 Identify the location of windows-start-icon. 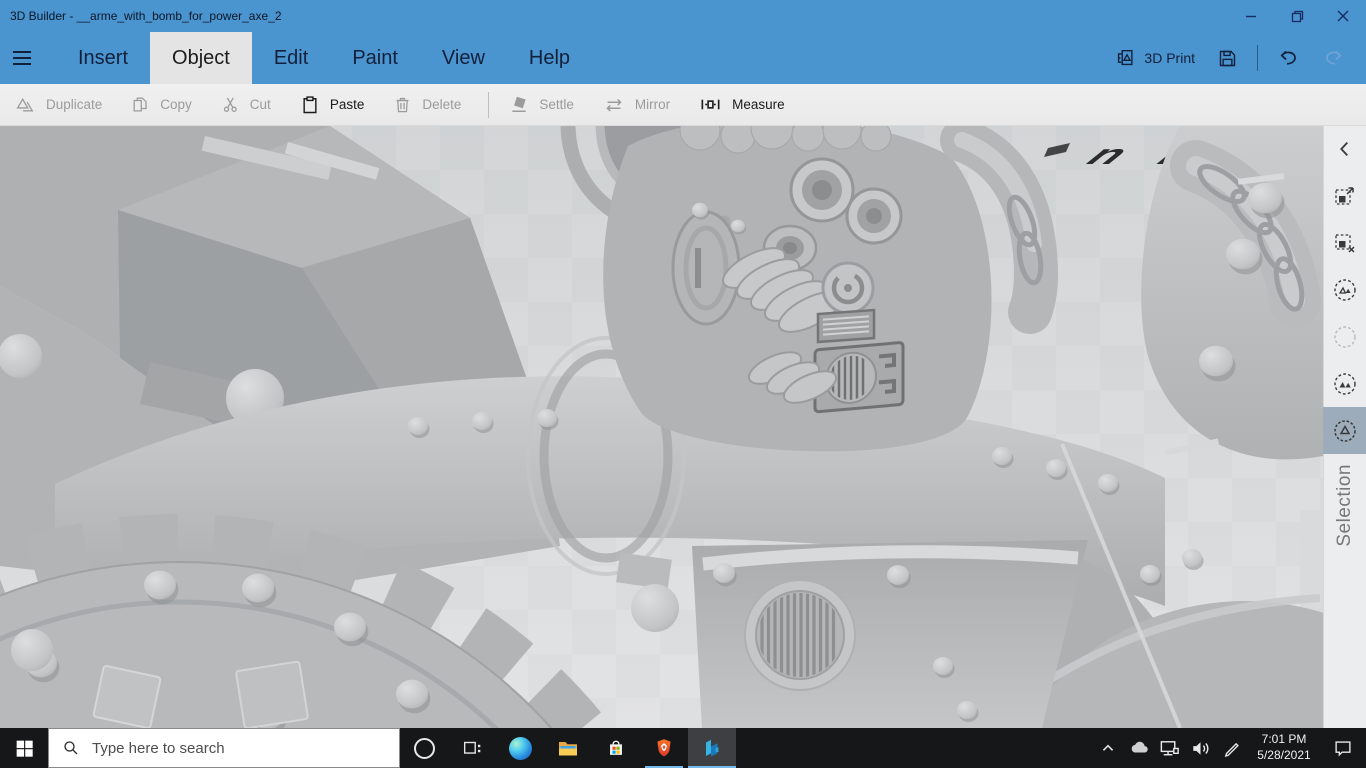
(24, 748).